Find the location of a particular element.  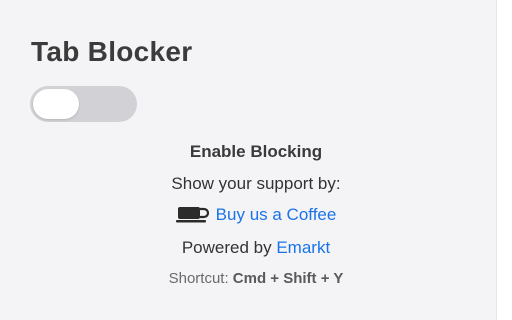

powered-by-row: Powered by Emarkt is located at coordinates (256, 248).